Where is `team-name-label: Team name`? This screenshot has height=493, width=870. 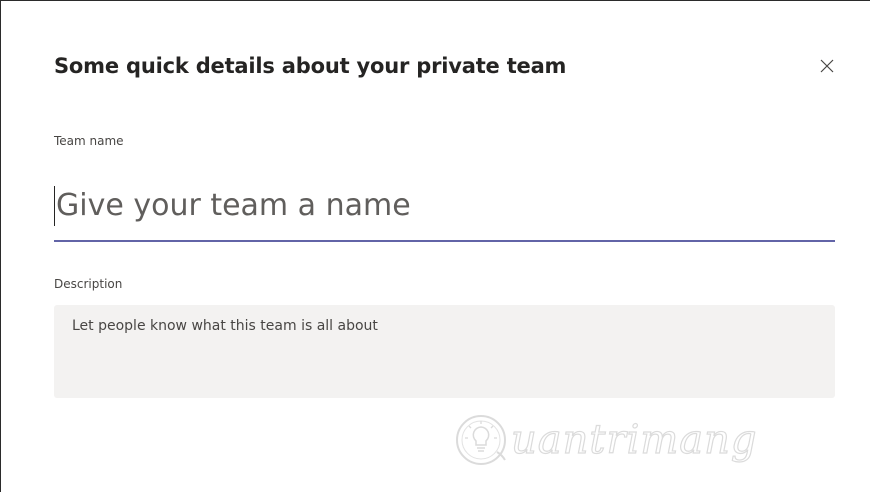
team-name-label: Team name is located at coordinates (89, 141).